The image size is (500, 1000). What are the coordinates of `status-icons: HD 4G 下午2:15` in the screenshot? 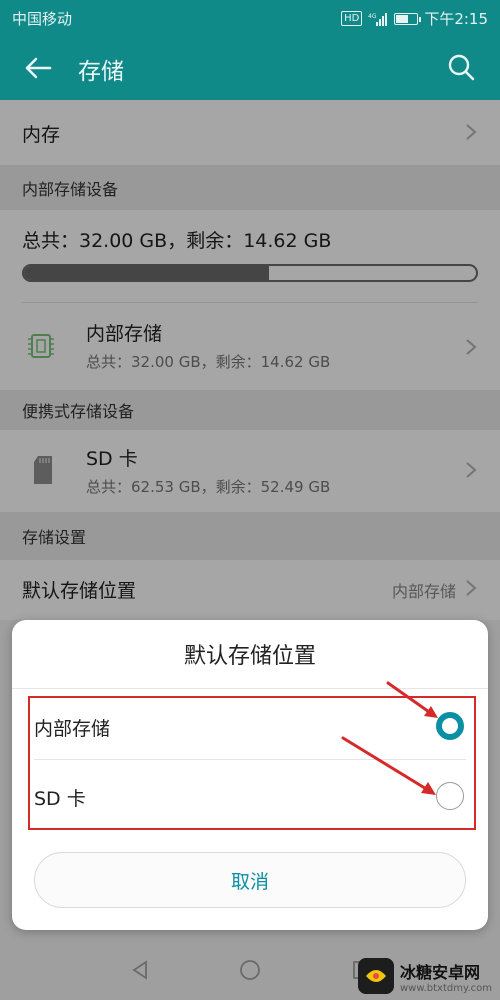 It's located at (414, 18).